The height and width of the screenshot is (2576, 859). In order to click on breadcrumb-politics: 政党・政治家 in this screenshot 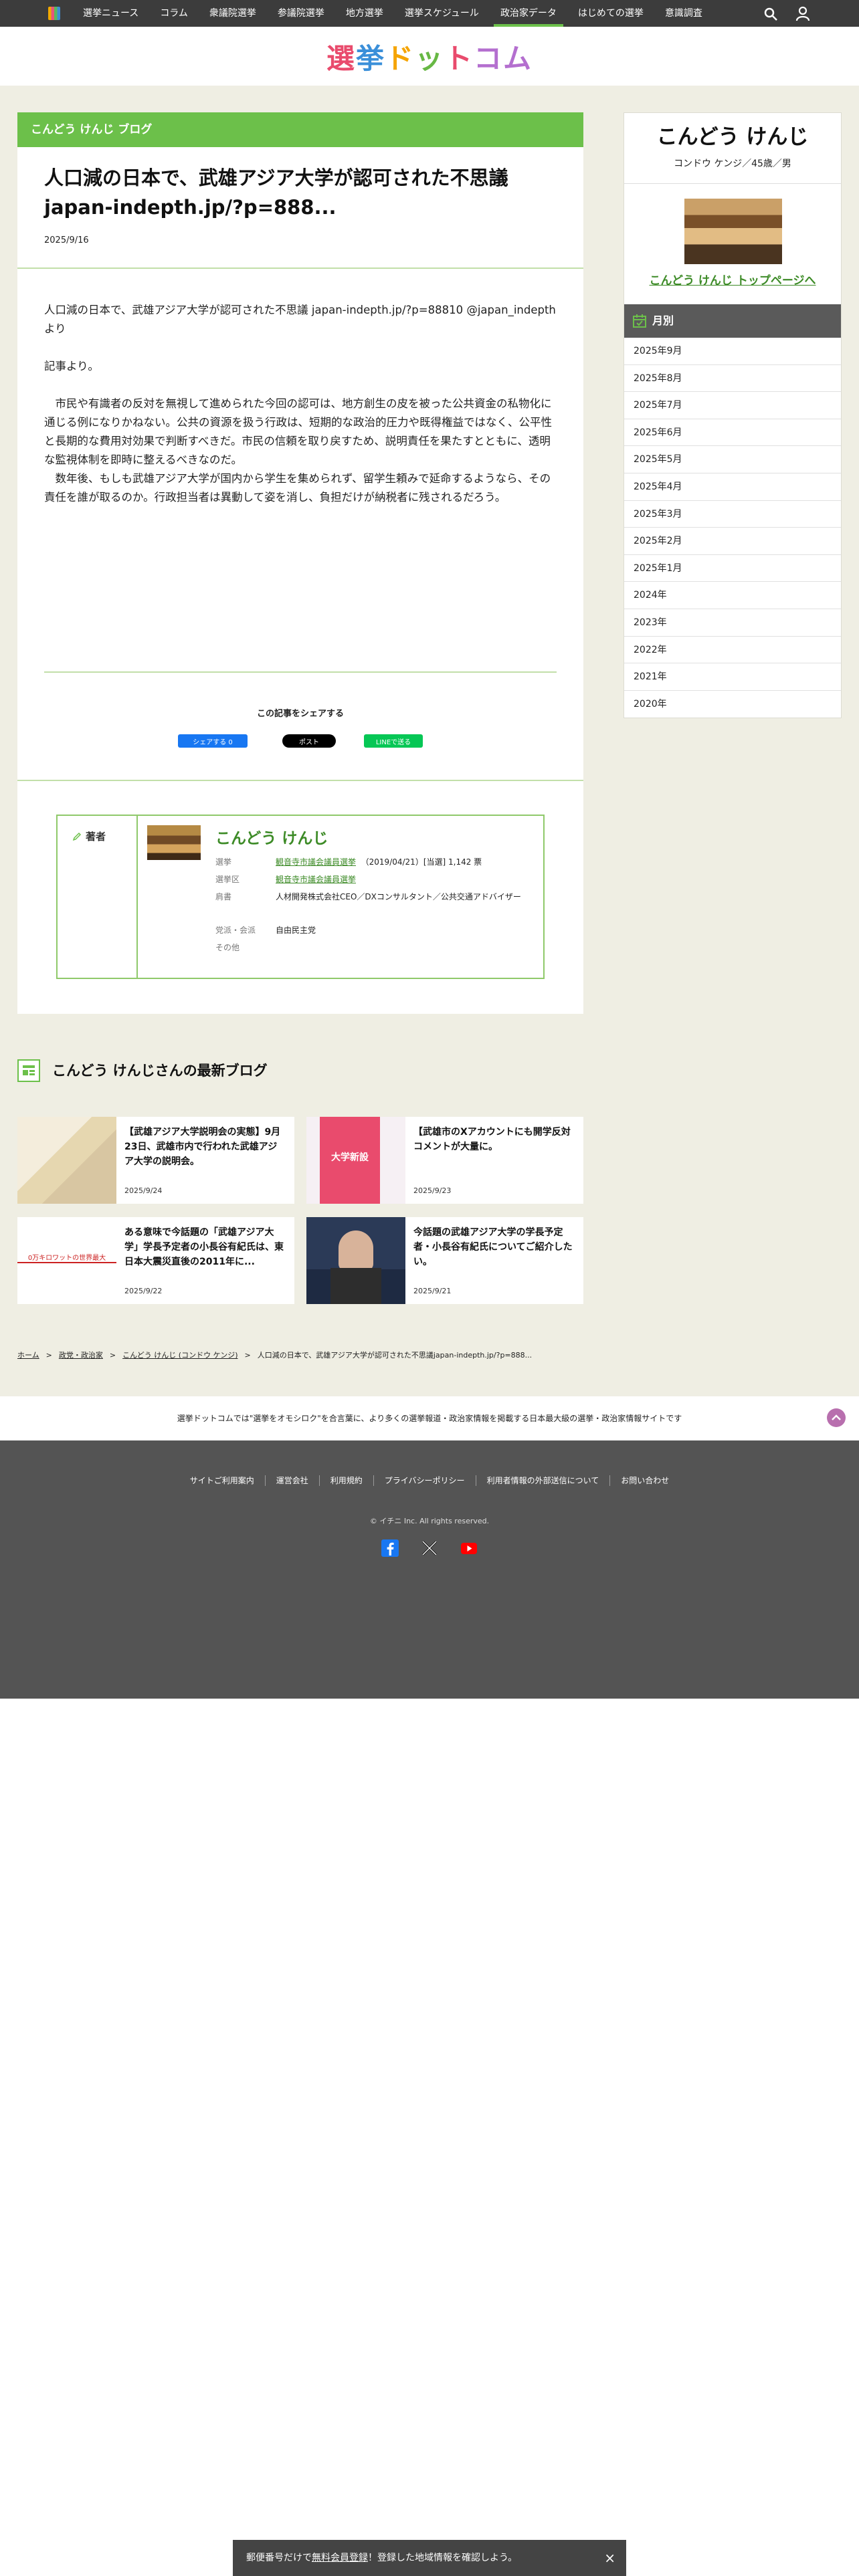, I will do `click(81, 1355)`.